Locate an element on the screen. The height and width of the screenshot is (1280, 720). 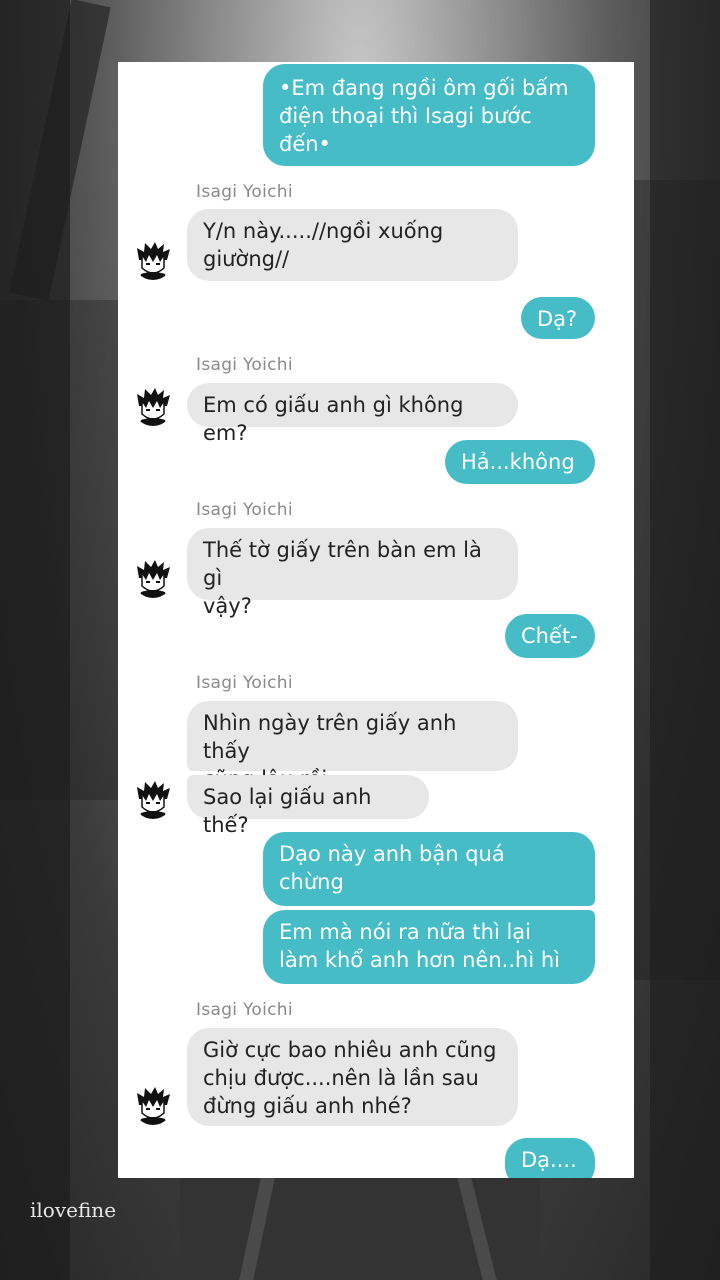
incoming-message: Sao lại giấu anh thế? is located at coordinates (308, 806).